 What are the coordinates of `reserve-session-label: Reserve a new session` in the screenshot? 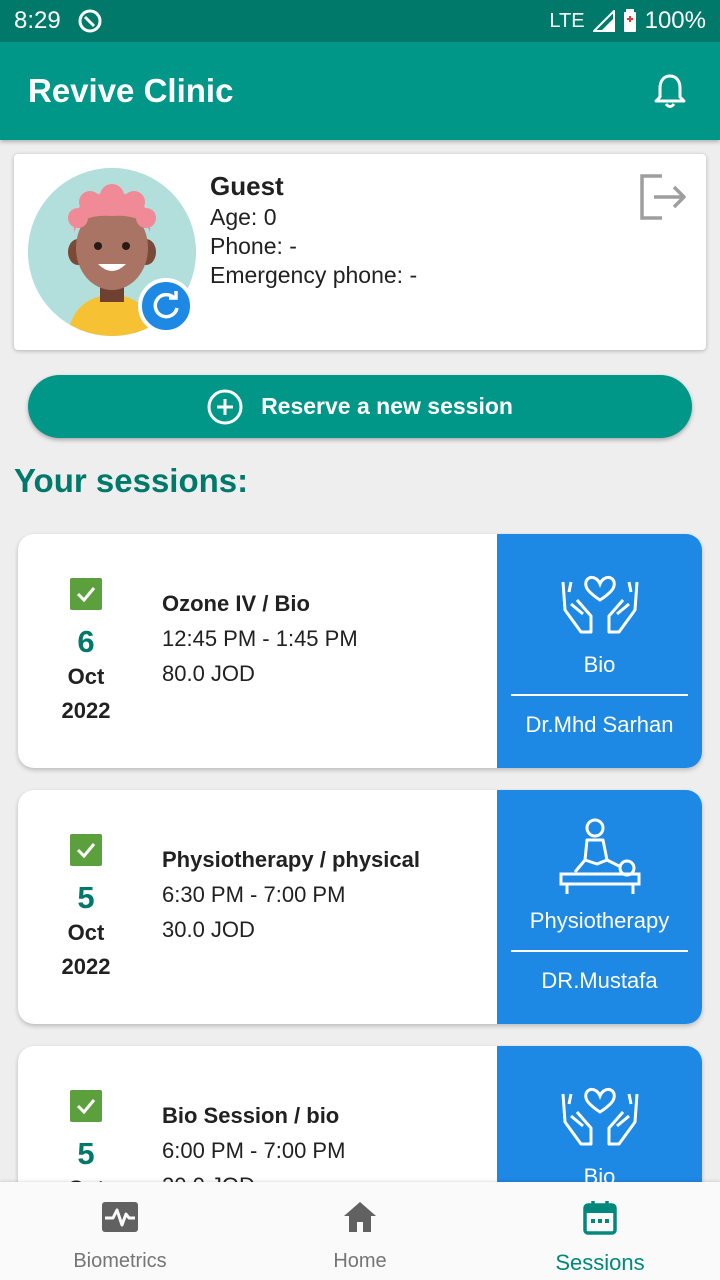 It's located at (387, 406).